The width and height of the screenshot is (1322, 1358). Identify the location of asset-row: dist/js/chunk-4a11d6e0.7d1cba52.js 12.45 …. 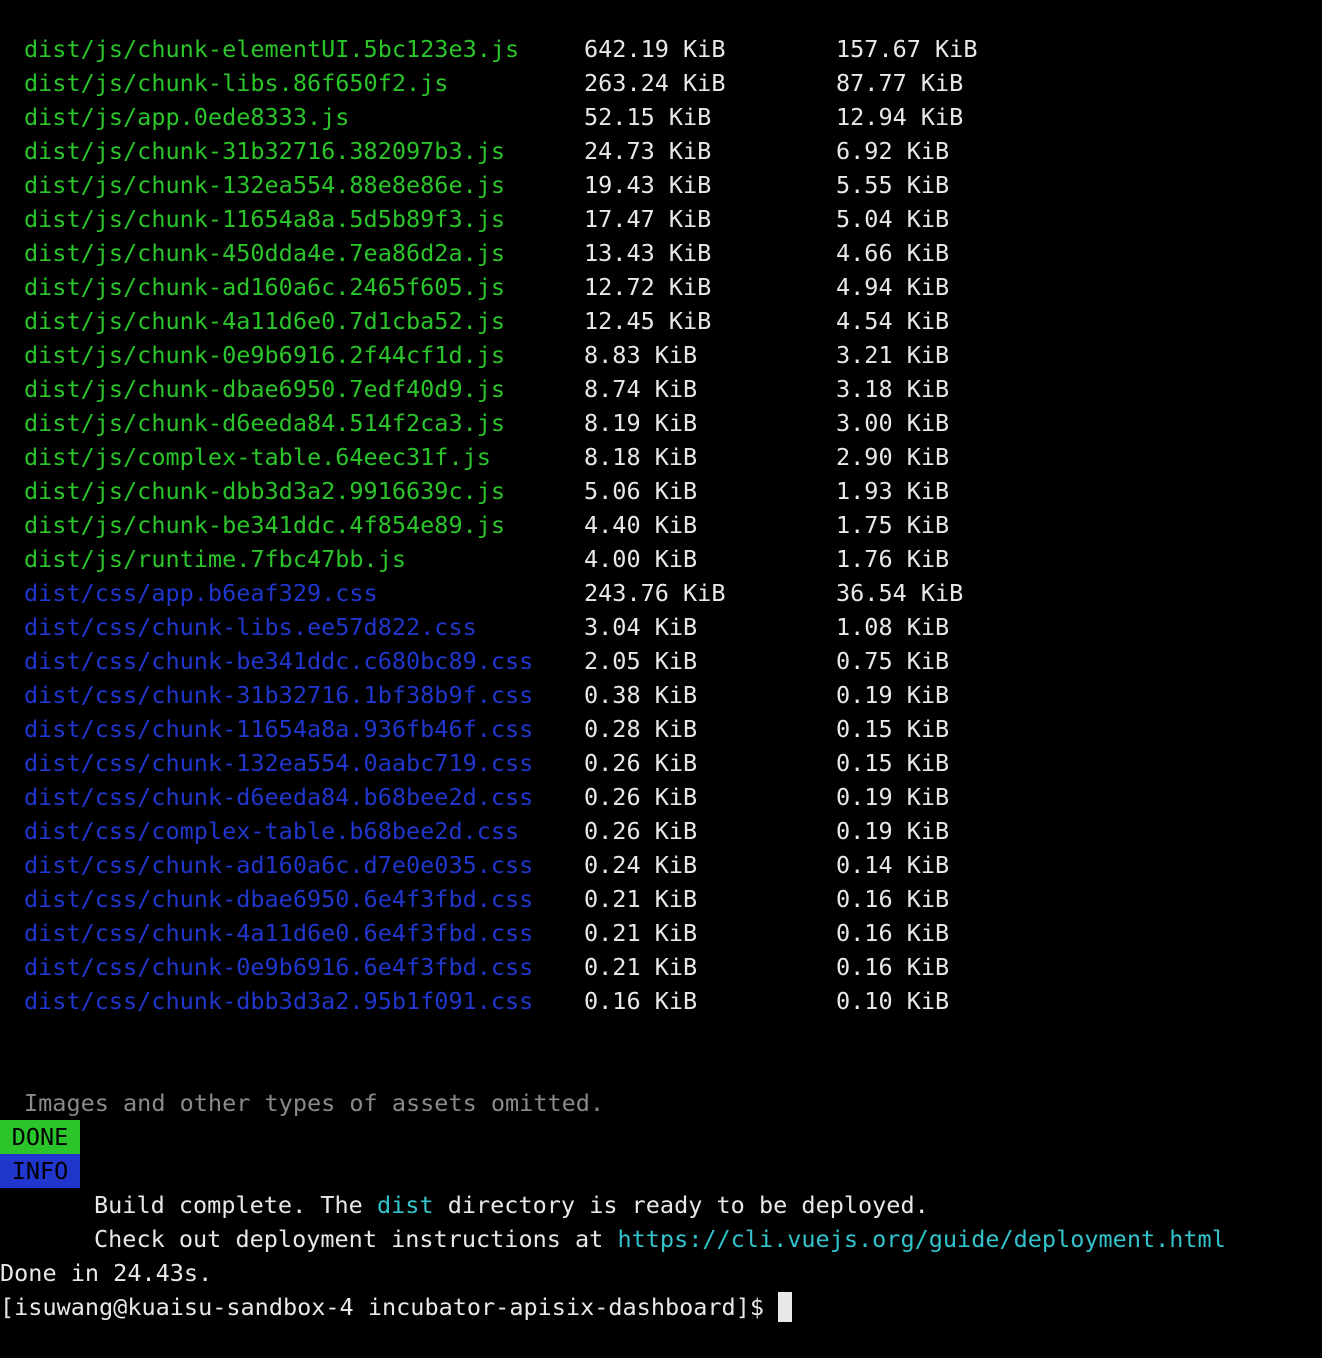
(661, 321).